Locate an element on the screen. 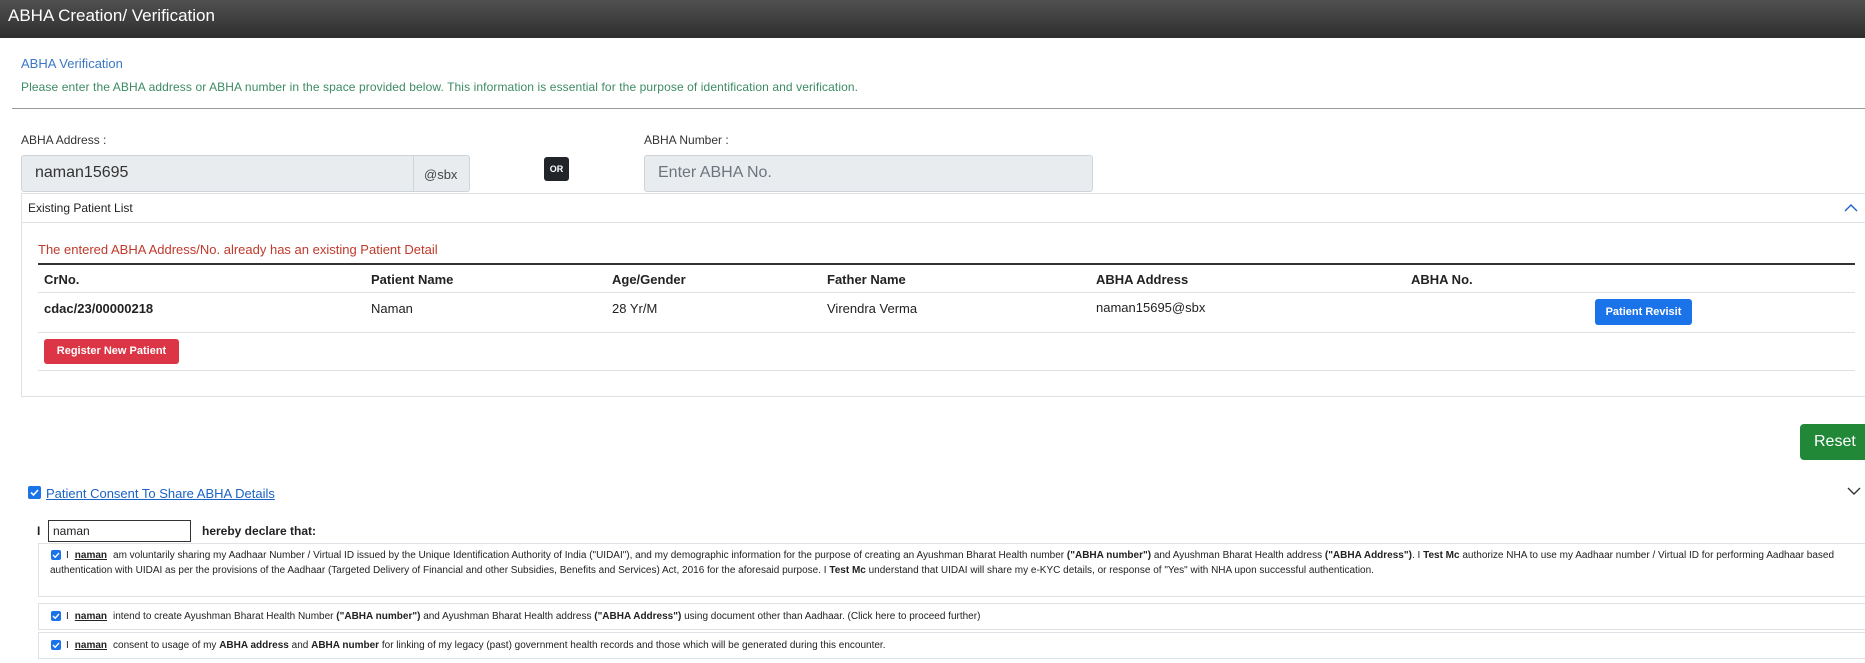 The height and width of the screenshot is (663, 1865). divider is located at coordinates (938, 108).